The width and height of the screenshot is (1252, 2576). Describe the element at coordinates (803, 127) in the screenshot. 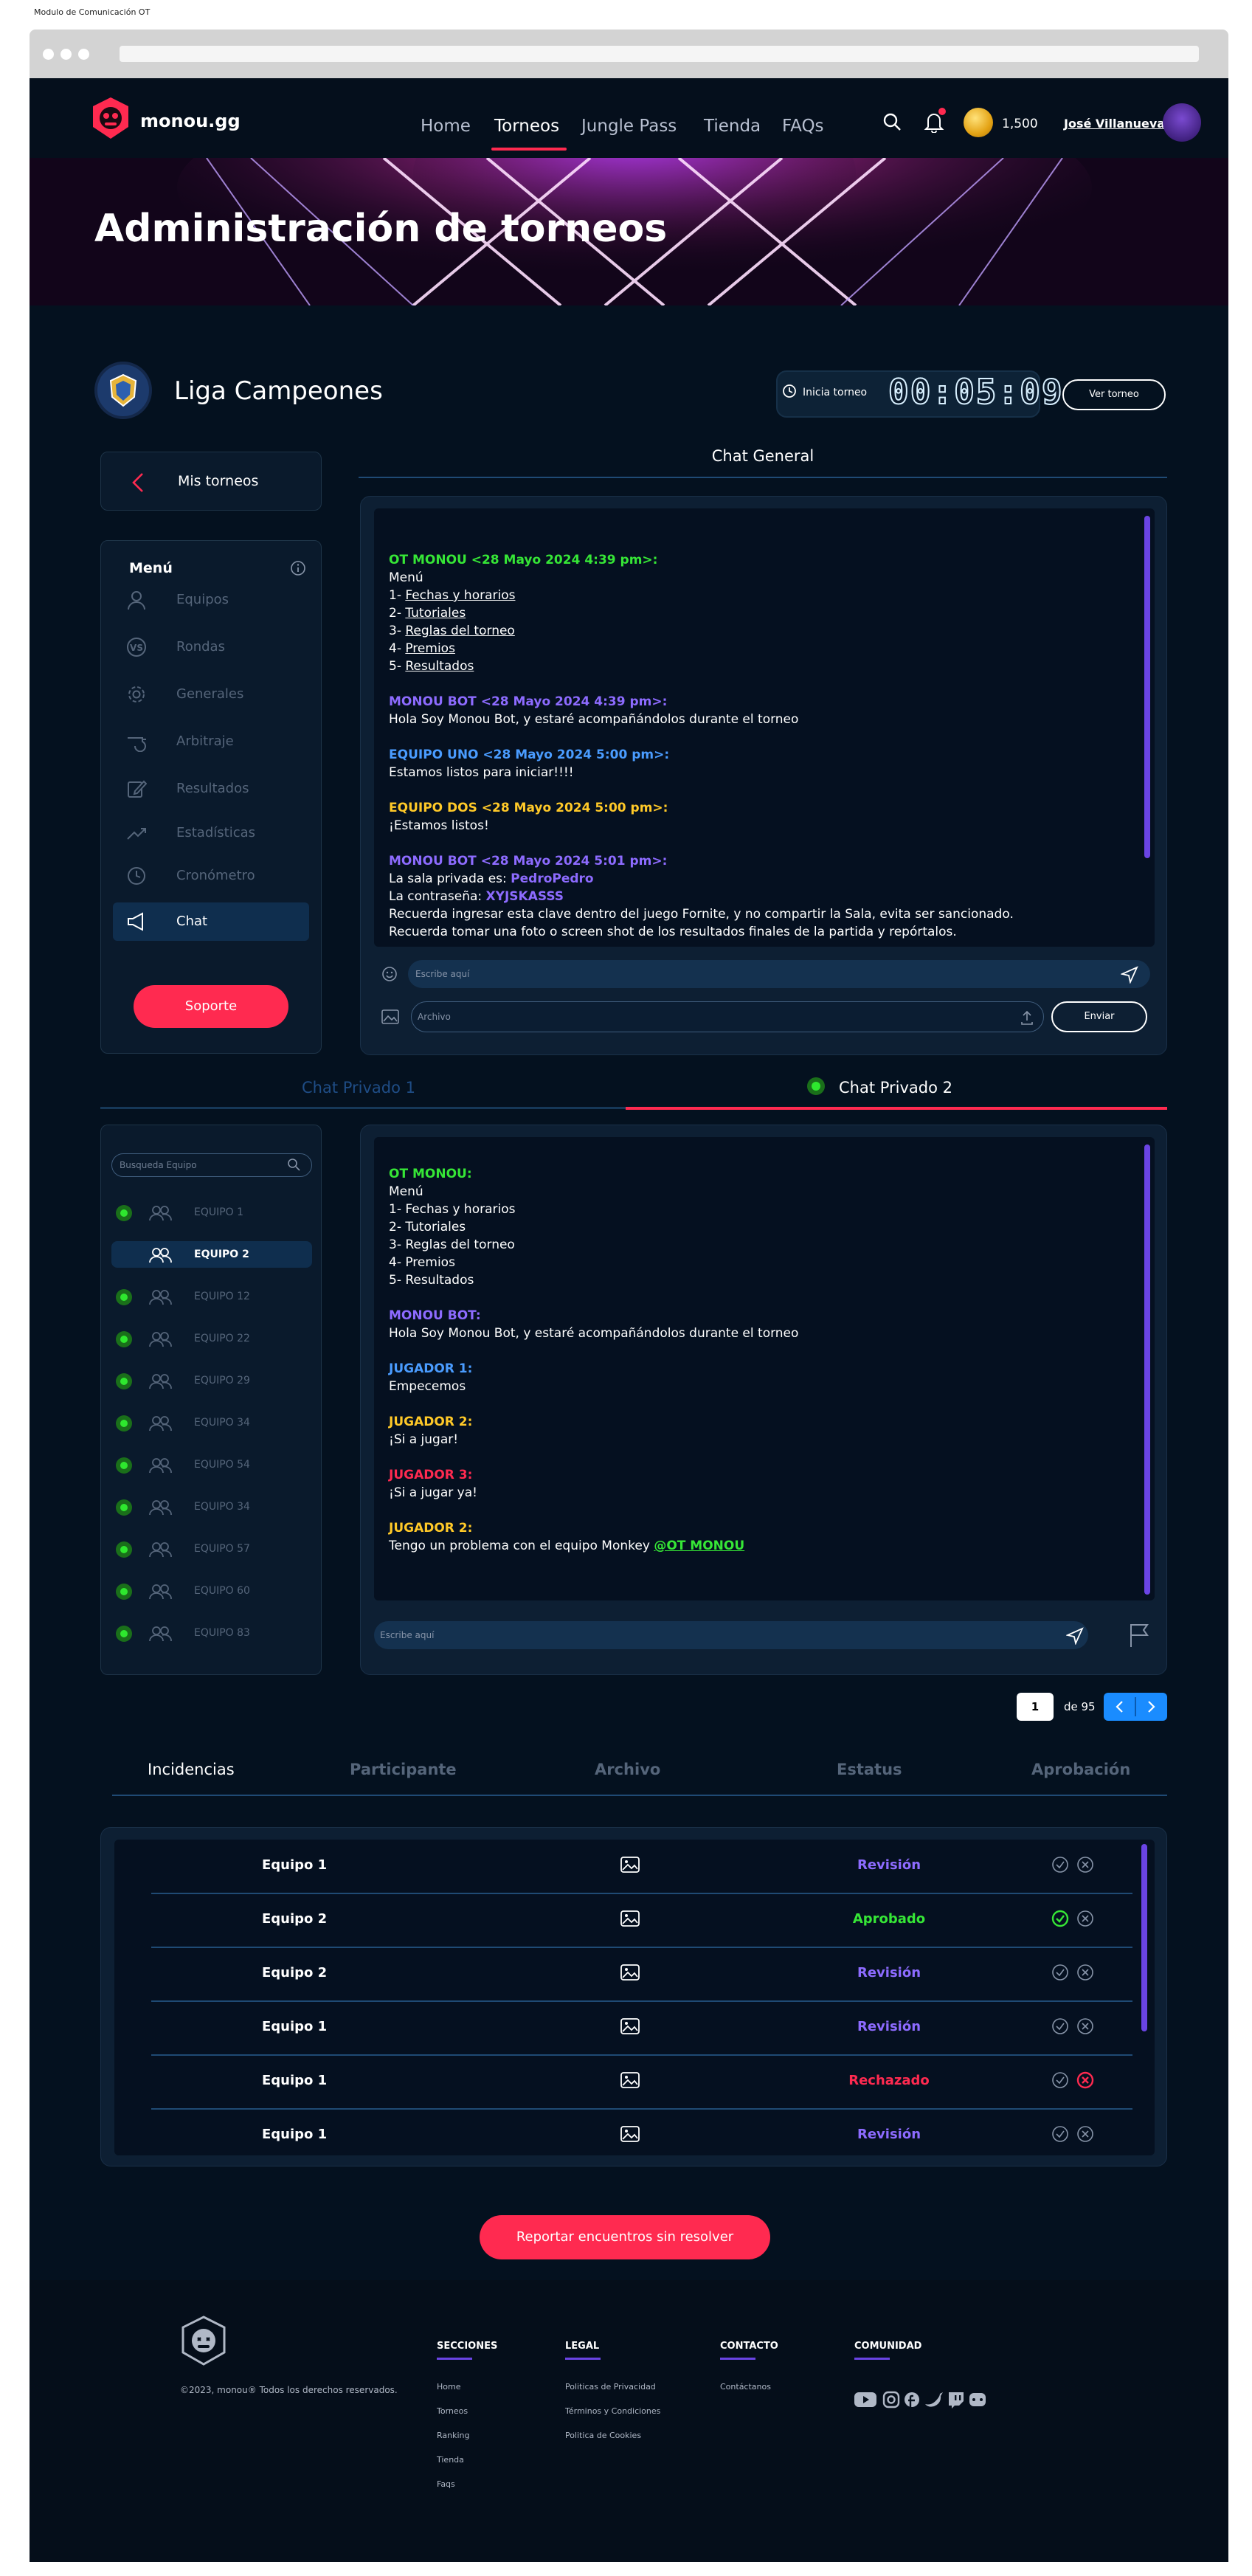

I see `nav-faqs: FAQs` at that location.